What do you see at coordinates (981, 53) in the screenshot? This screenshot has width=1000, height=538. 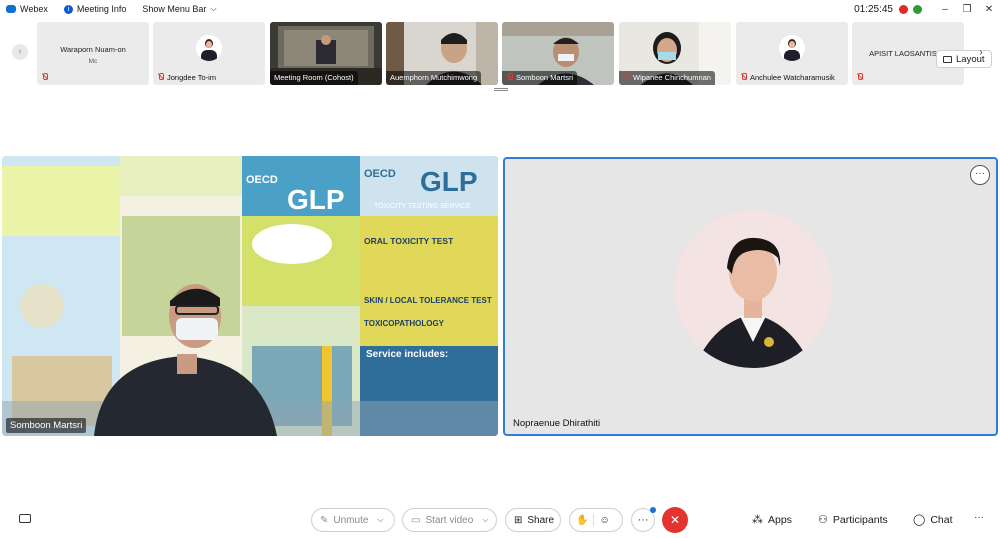 I see `filmstrip-next-button: ›` at bounding box center [981, 53].